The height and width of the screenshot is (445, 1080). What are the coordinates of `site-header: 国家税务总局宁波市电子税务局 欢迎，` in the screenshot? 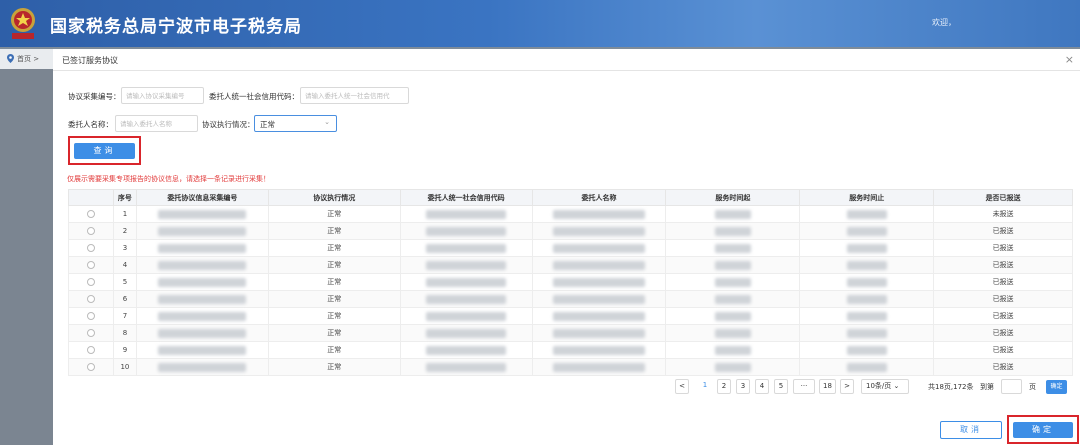 It's located at (540, 23).